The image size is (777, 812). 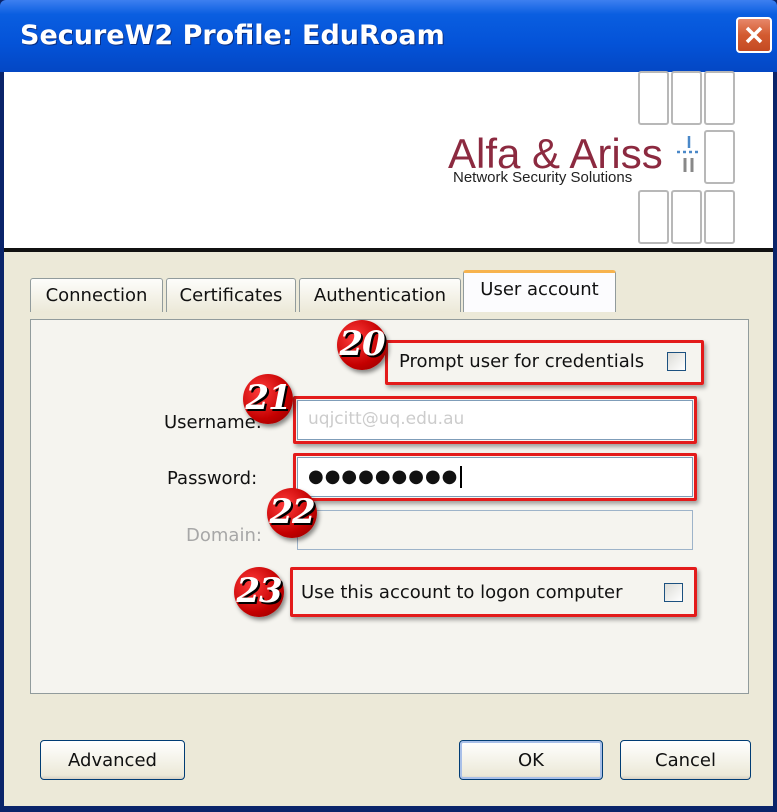 I want to click on annotation-badge-21: 21, so click(x=268, y=399).